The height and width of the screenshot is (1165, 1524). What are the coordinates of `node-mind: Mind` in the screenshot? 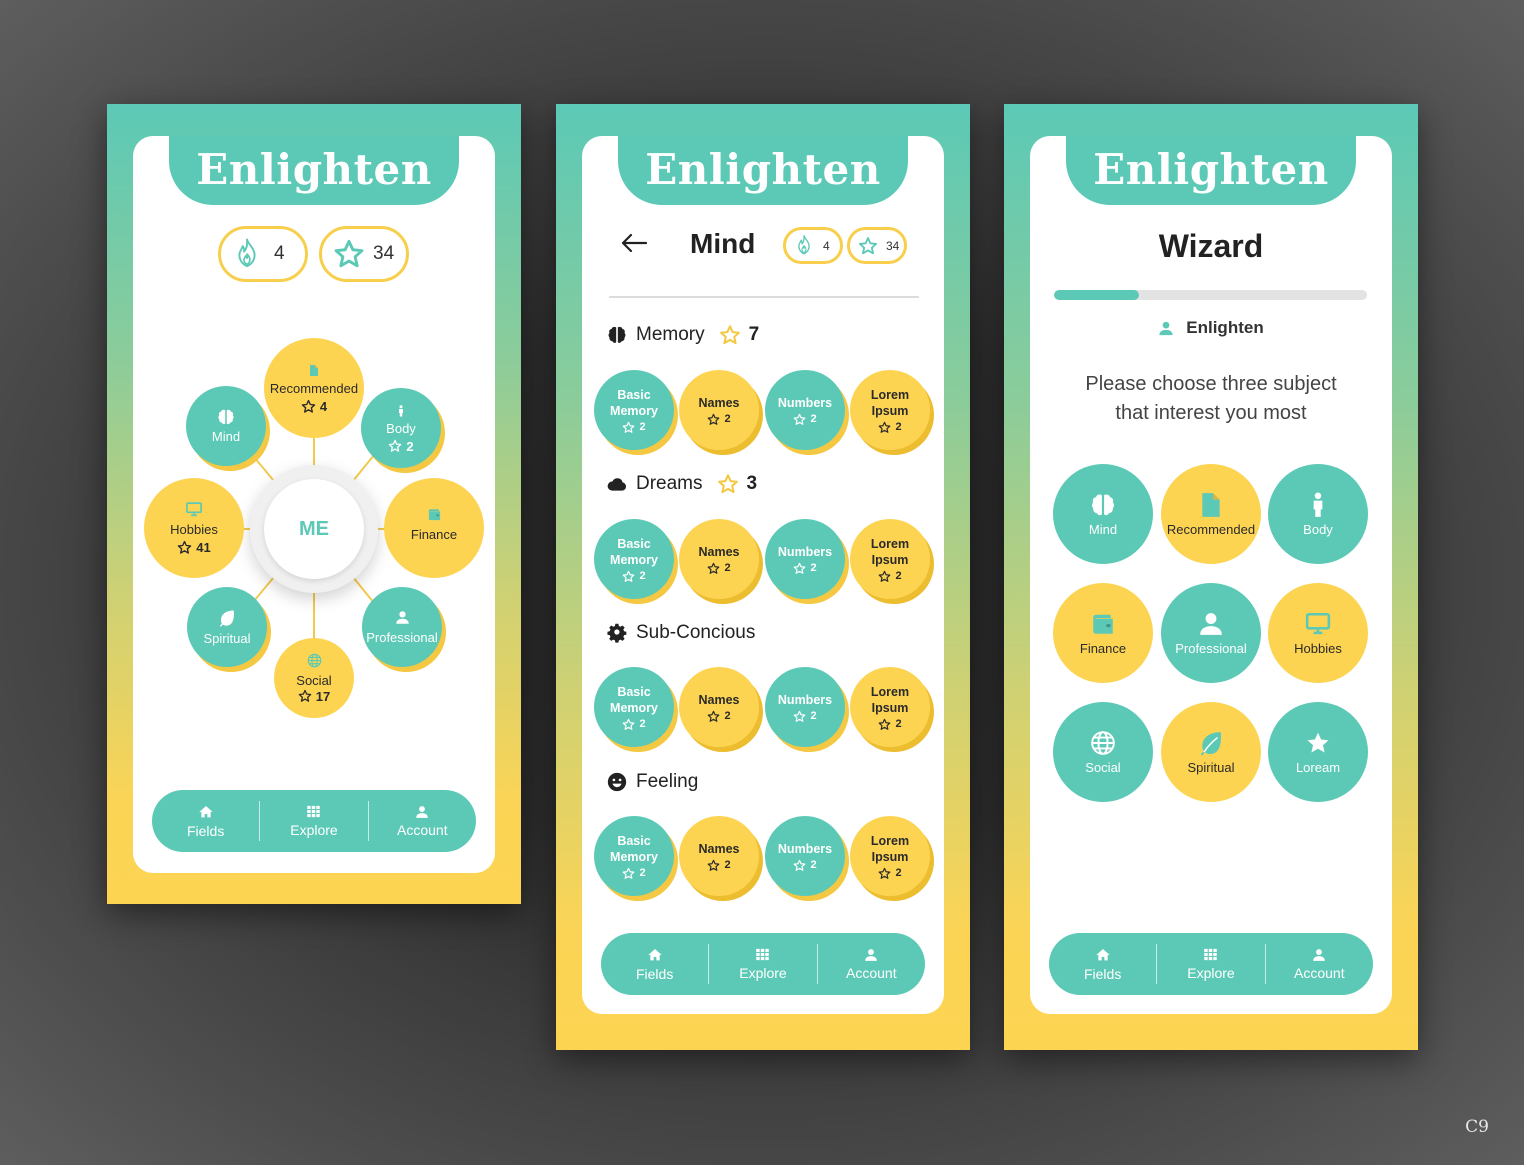 It's located at (226, 426).